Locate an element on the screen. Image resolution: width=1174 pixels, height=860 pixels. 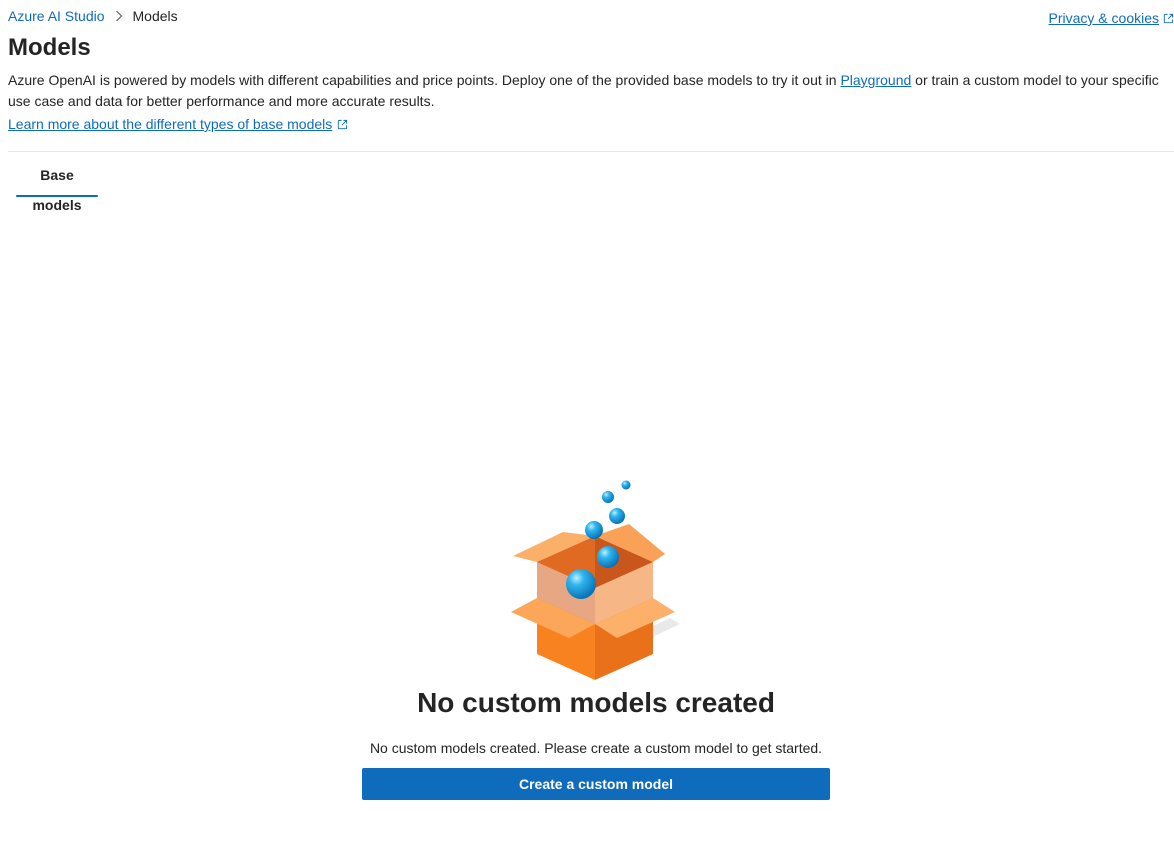
tab-base-models: Base models is located at coordinates (57, 186).